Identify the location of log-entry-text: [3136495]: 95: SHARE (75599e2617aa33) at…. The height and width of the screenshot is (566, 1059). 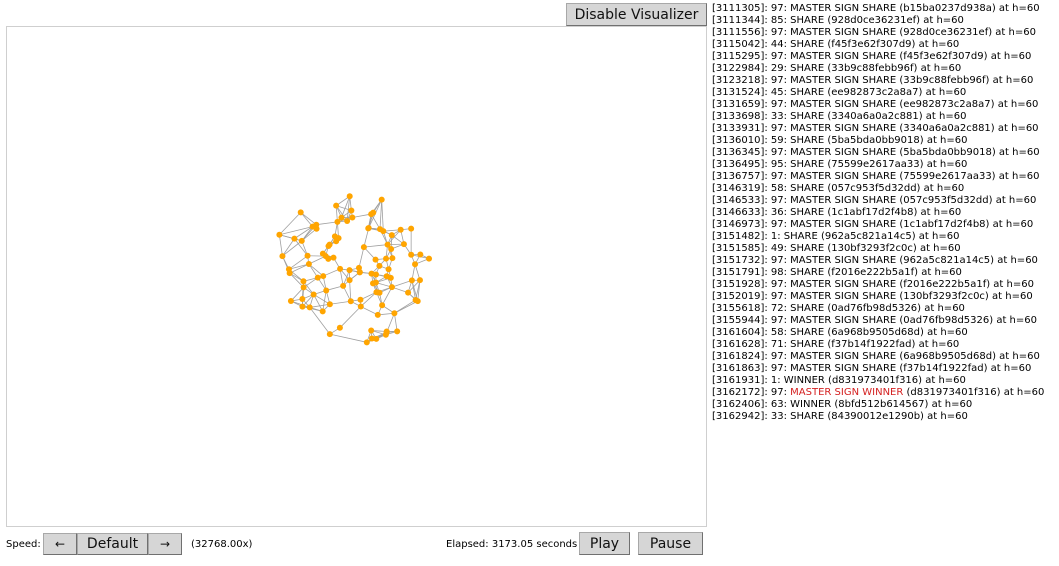
(840, 164).